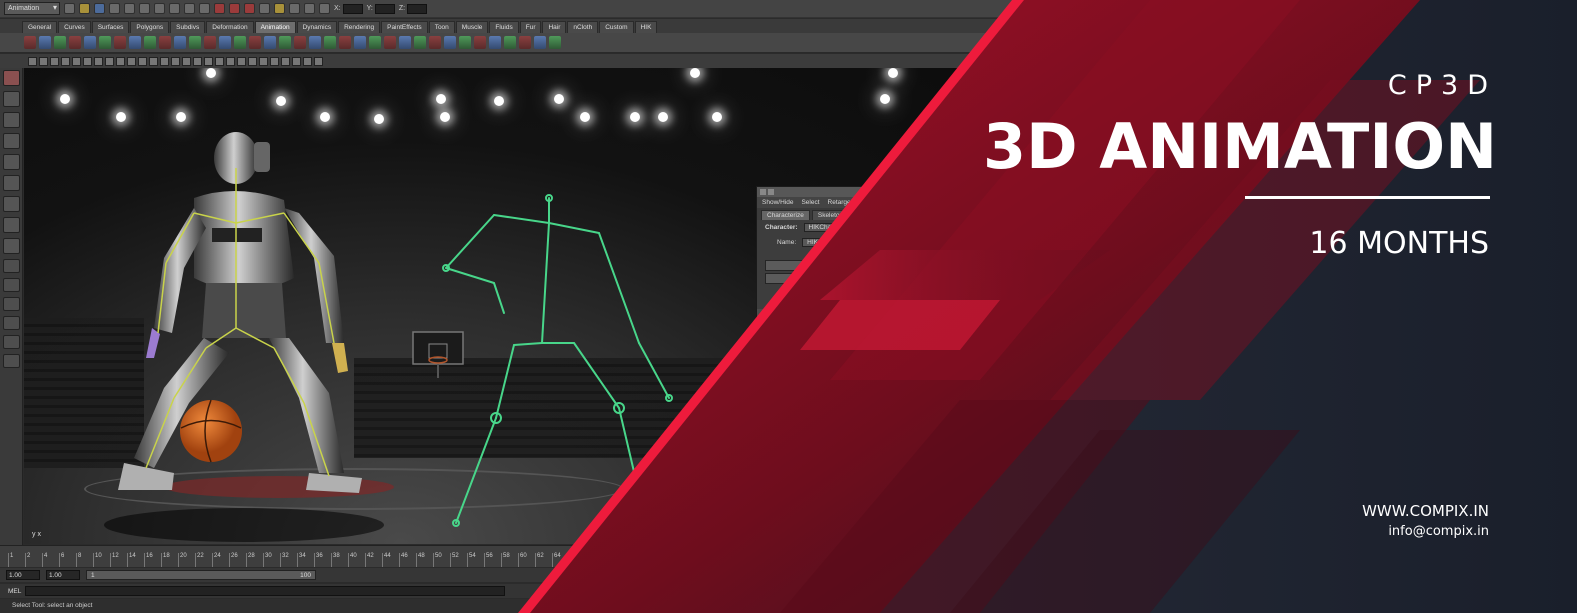  I want to click on gate-mask-icon, so click(175, 61).